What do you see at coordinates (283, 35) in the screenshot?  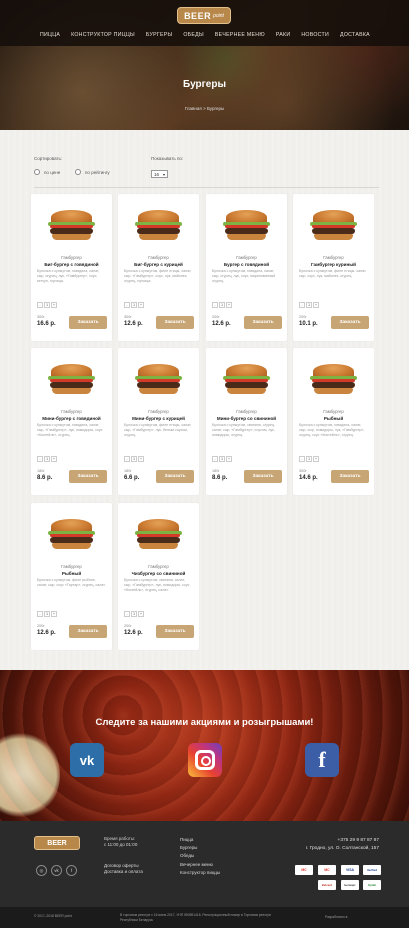 I see `nav-item-crayfish: РАКИ` at bounding box center [283, 35].